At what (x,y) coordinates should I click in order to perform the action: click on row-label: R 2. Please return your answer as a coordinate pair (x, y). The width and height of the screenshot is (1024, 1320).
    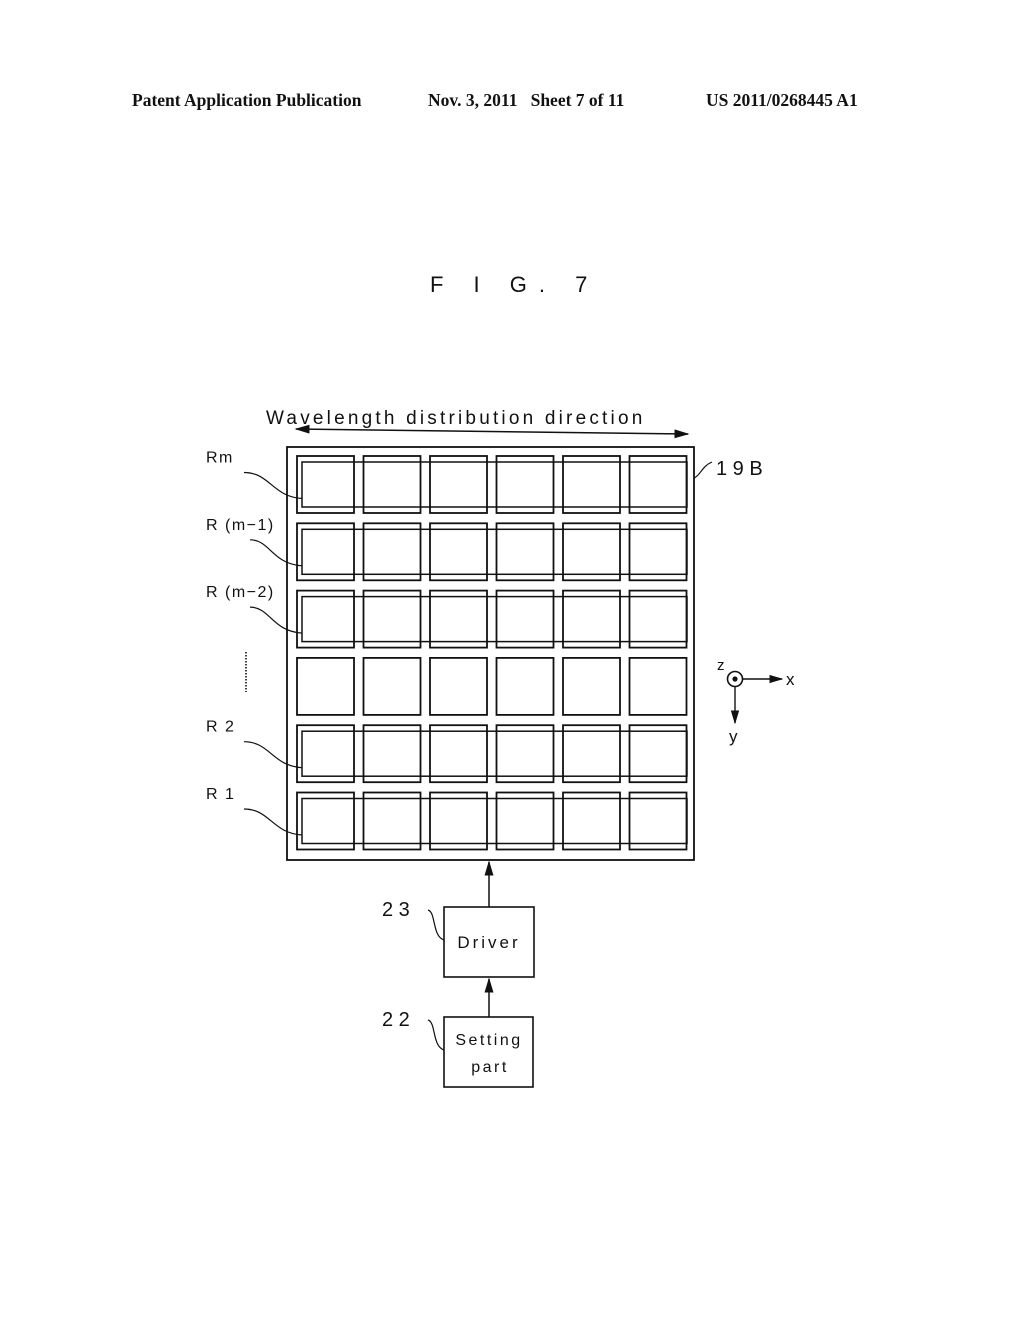
    Looking at the image, I should click on (220, 727).